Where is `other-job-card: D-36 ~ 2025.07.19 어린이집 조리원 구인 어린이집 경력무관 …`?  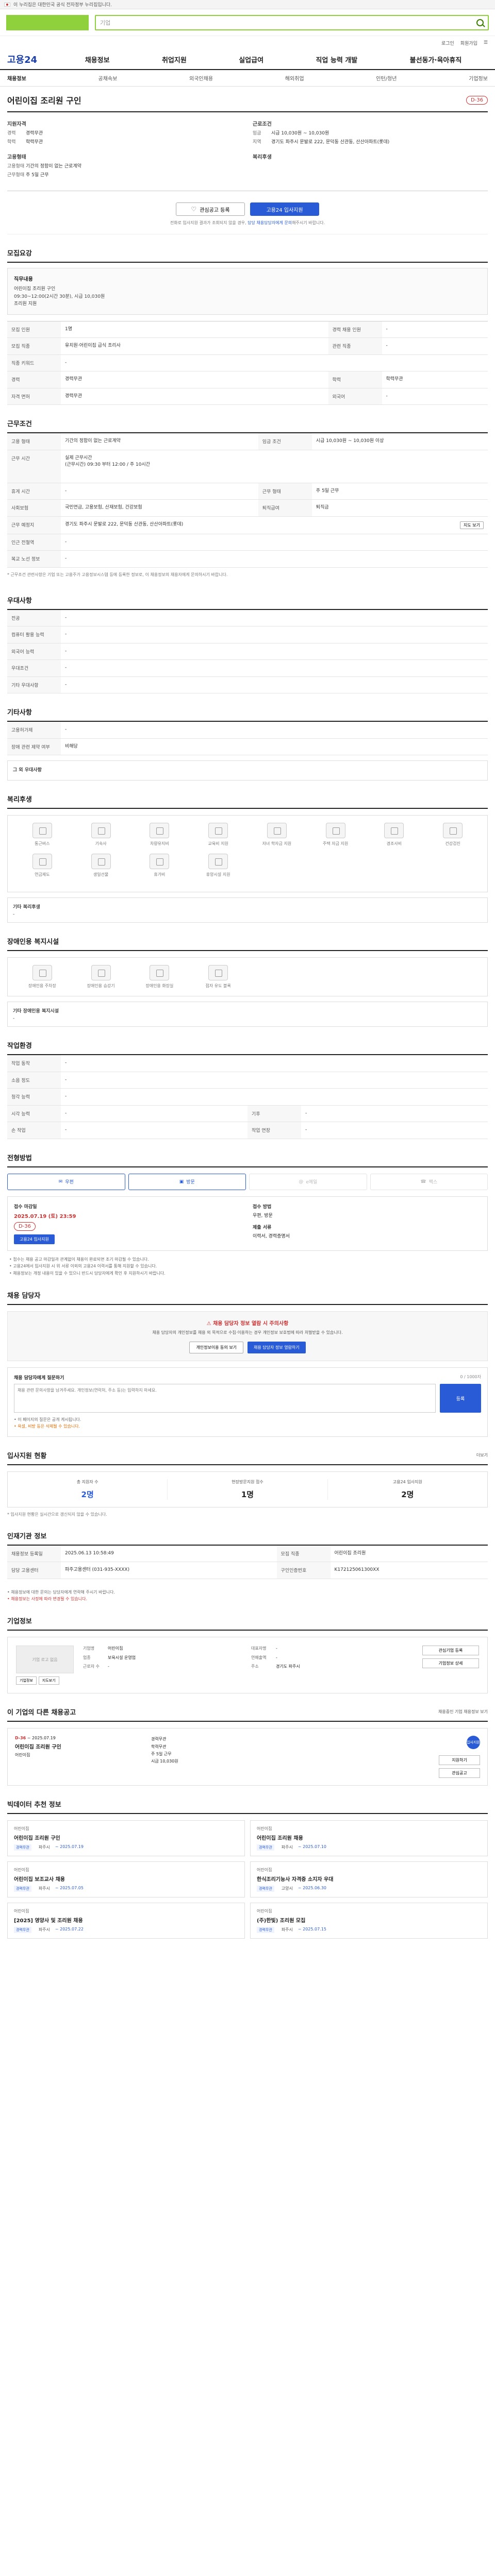
other-job-card: D-36 ~ 2025.07.19 어린이집 조리원 구인 어린이집 경력무관 … is located at coordinates (247, 1757).